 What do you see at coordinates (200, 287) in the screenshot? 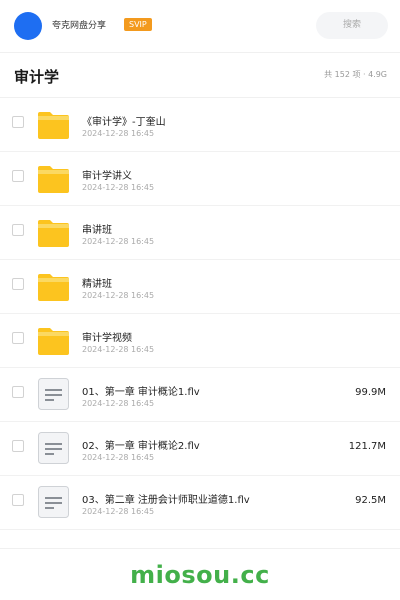
I see `list-item: 精讲班 2024-12-28 16:45` at bounding box center [200, 287].